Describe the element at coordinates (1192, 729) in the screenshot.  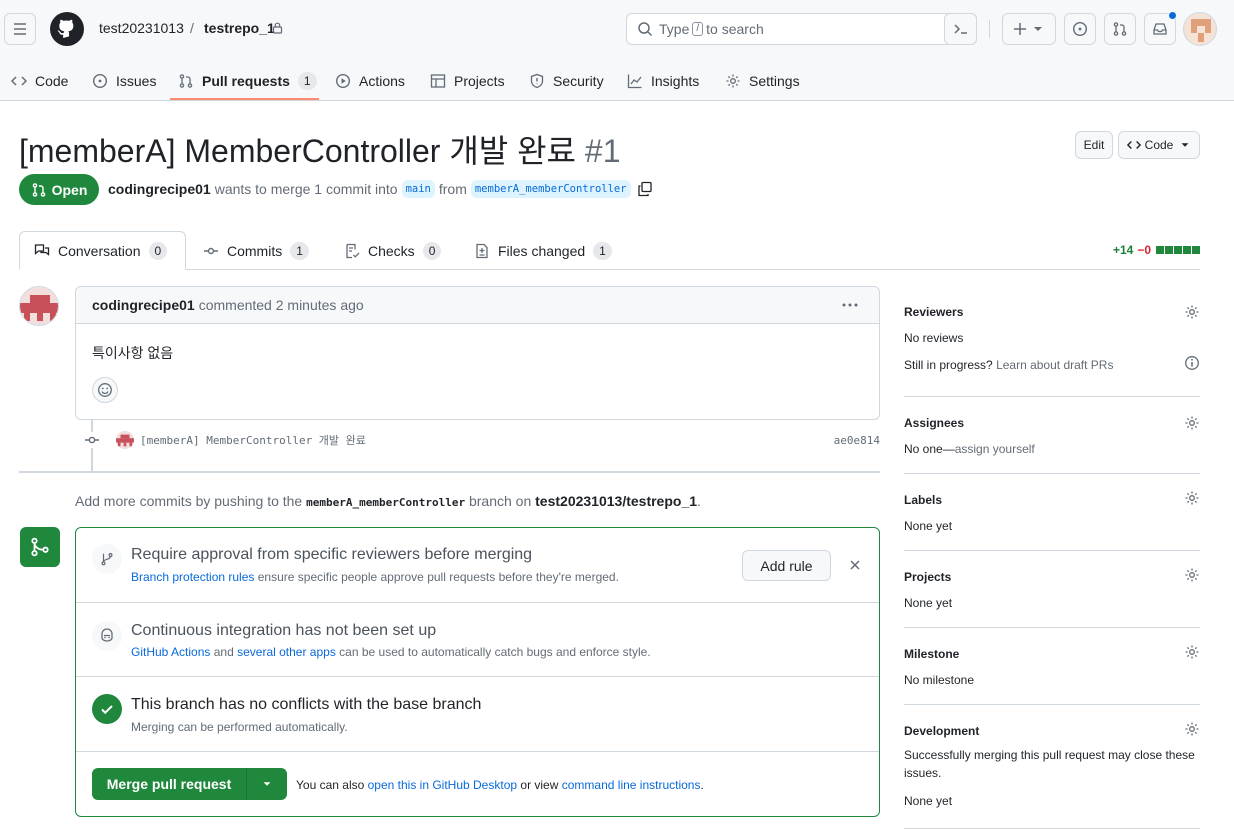
I see `development-gear-icon` at that location.